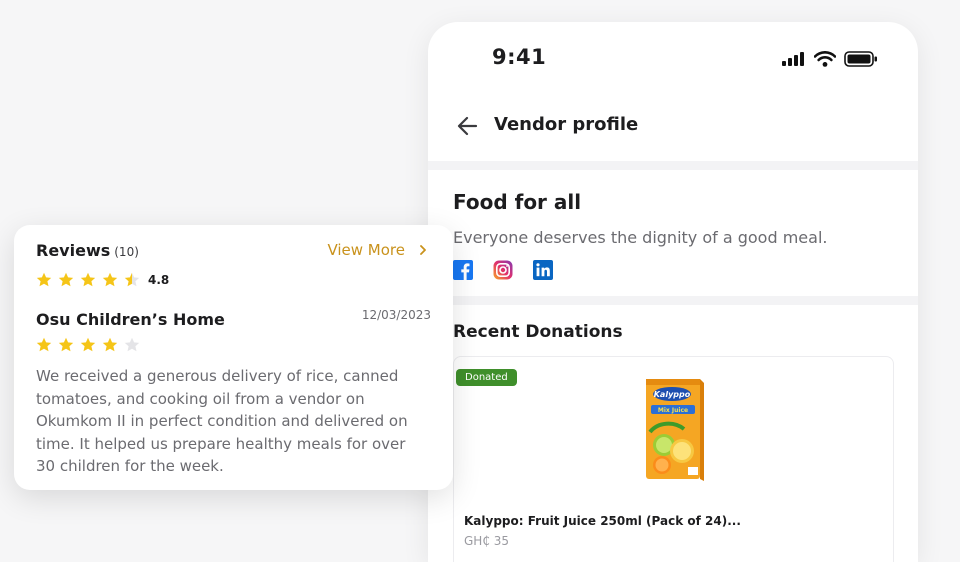  I want to click on instagram-icon, so click(503, 270).